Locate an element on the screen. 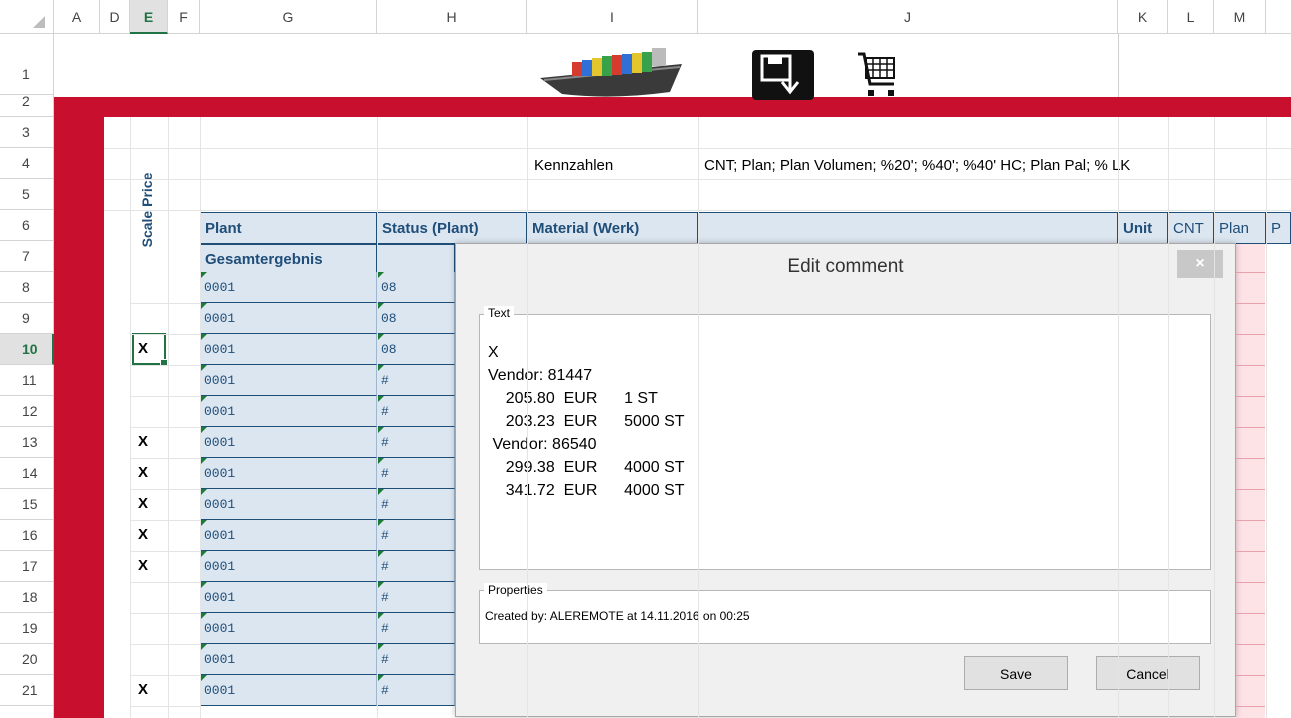 This screenshot has height=718, width=1291. cancel-button: Cancel is located at coordinates (1148, 673).